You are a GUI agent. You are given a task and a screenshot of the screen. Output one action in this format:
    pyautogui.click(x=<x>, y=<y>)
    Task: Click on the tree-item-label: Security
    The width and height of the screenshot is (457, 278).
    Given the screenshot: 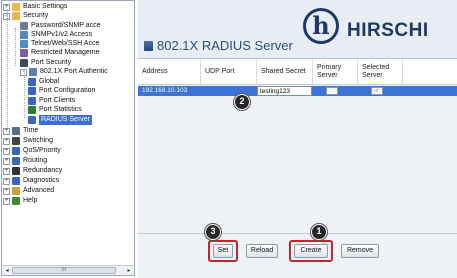 What is the action you would take?
    pyautogui.click(x=36, y=15)
    